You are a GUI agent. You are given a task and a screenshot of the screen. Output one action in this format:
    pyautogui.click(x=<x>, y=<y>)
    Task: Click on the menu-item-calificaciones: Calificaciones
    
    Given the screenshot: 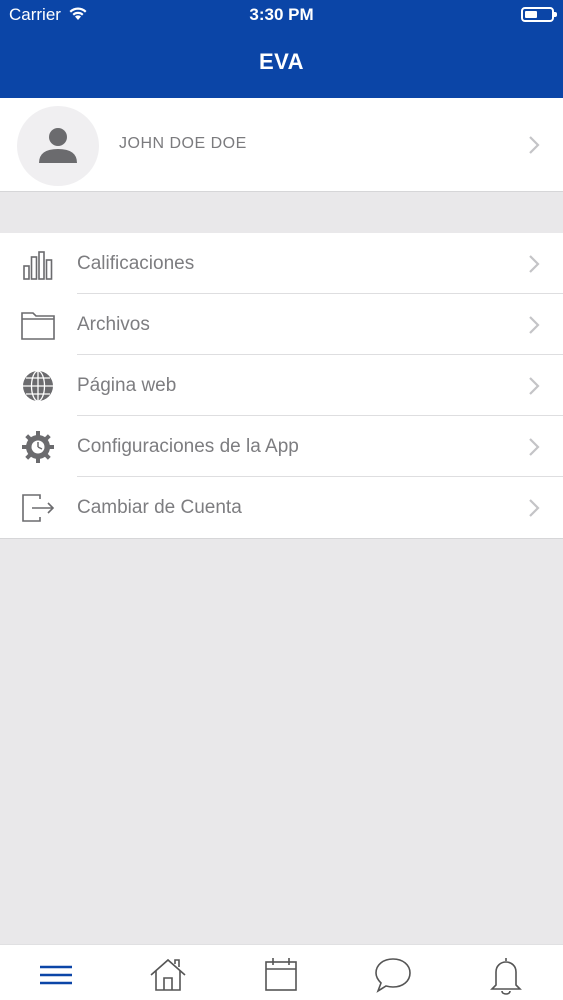 What is the action you would take?
    pyautogui.click(x=281, y=263)
    